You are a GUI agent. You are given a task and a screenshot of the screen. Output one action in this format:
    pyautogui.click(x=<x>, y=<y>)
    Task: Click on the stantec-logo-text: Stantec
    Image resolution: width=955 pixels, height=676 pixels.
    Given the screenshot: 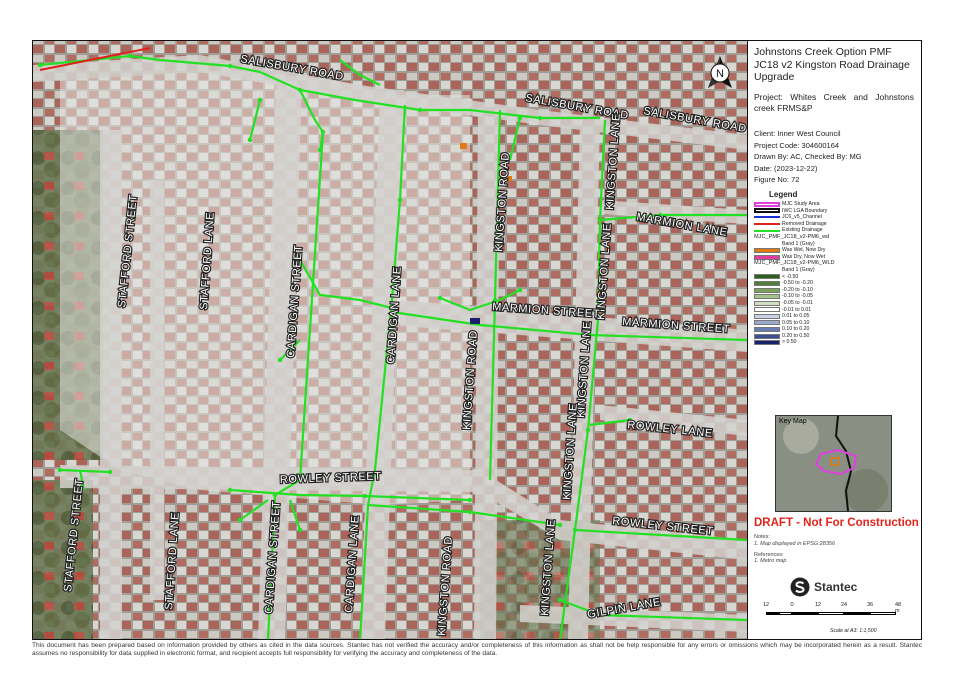 What is the action you would take?
    pyautogui.click(x=836, y=587)
    